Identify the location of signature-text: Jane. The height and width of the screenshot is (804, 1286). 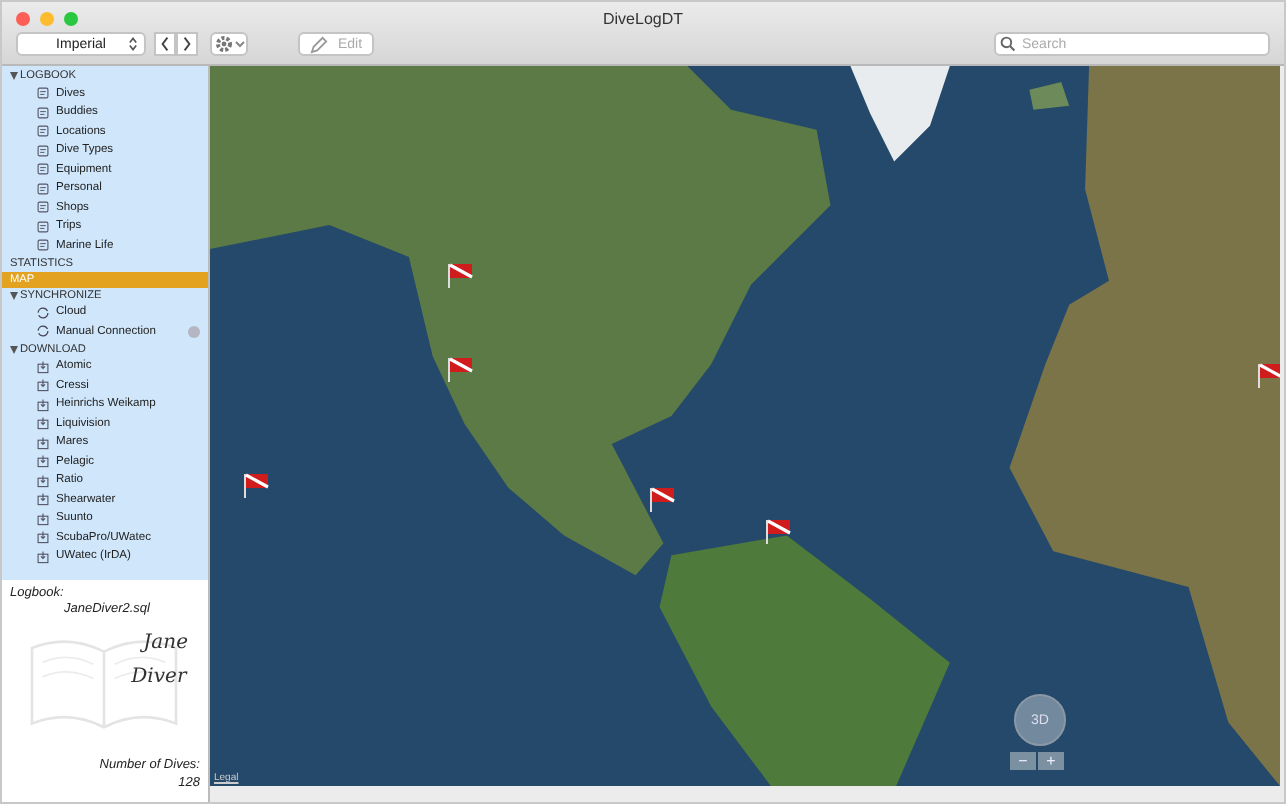
(163, 643).